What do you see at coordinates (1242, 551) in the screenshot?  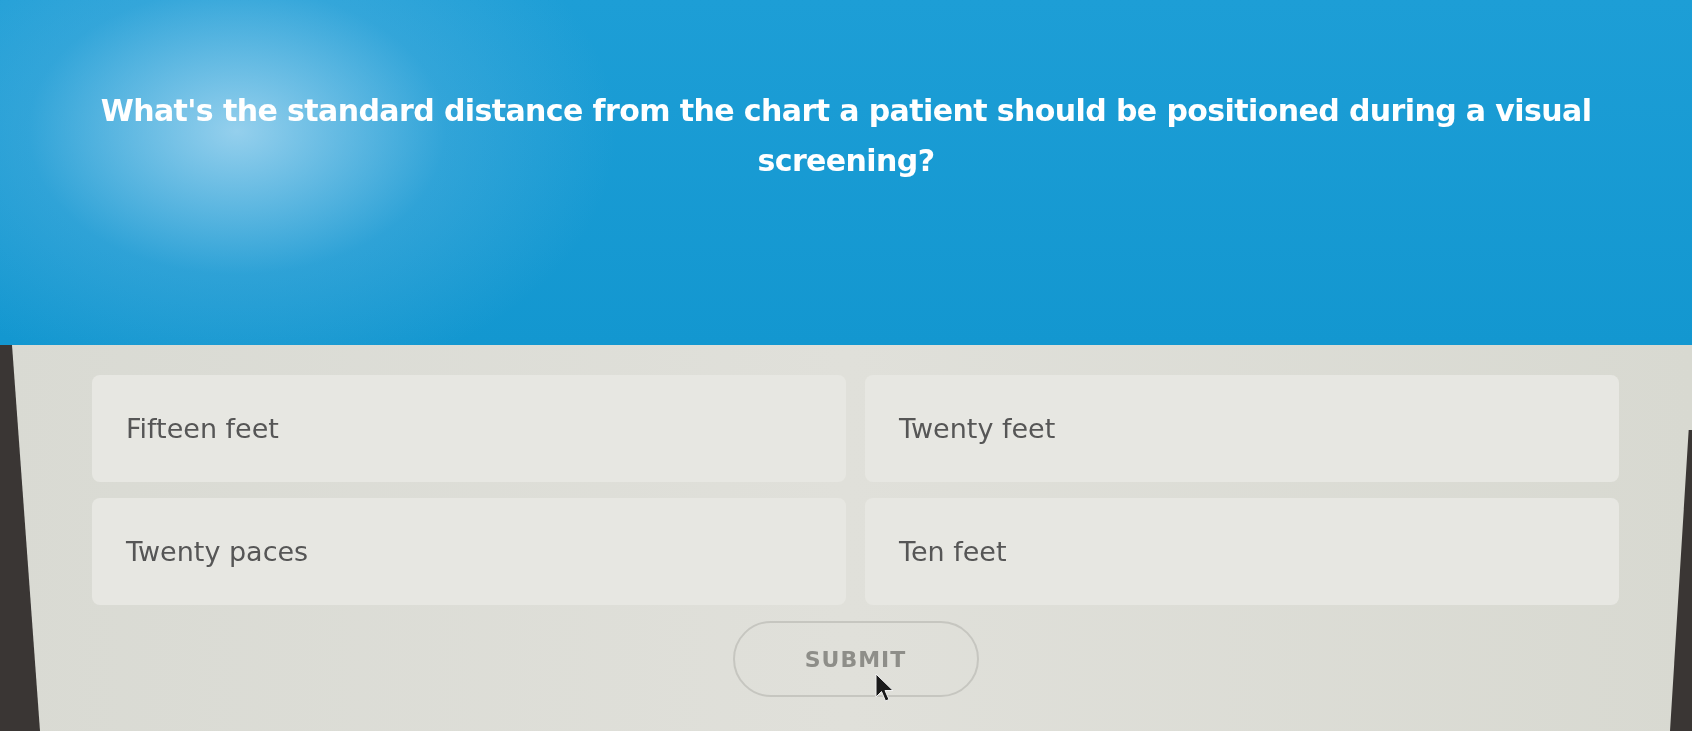 I see `answer-option: Ten feet` at bounding box center [1242, 551].